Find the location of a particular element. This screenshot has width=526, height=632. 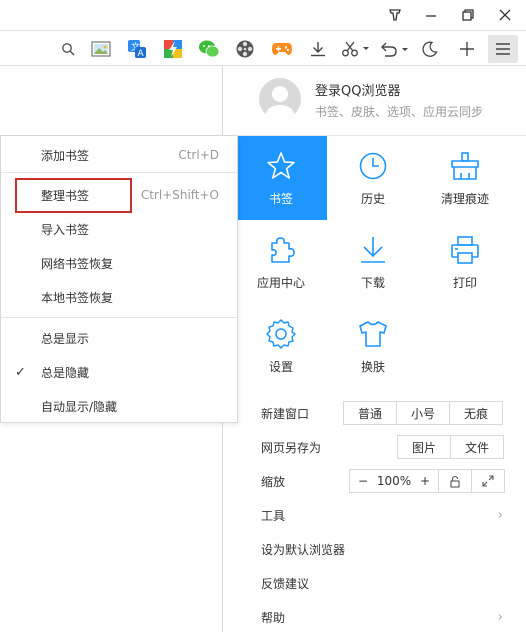

login-title: 登录QQ浏览器 is located at coordinates (357, 89).